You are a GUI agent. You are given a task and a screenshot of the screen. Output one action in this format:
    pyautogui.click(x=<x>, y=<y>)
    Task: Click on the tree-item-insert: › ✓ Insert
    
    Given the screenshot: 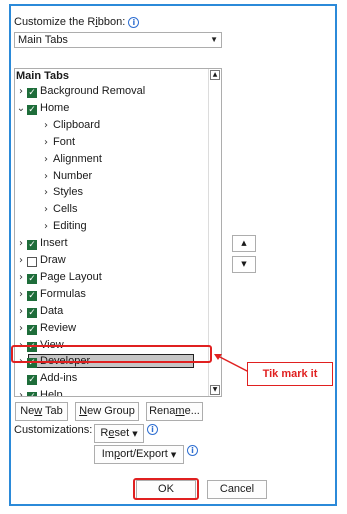 What is the action you would take?
    pyautogui.click(x=42, y=243)
    